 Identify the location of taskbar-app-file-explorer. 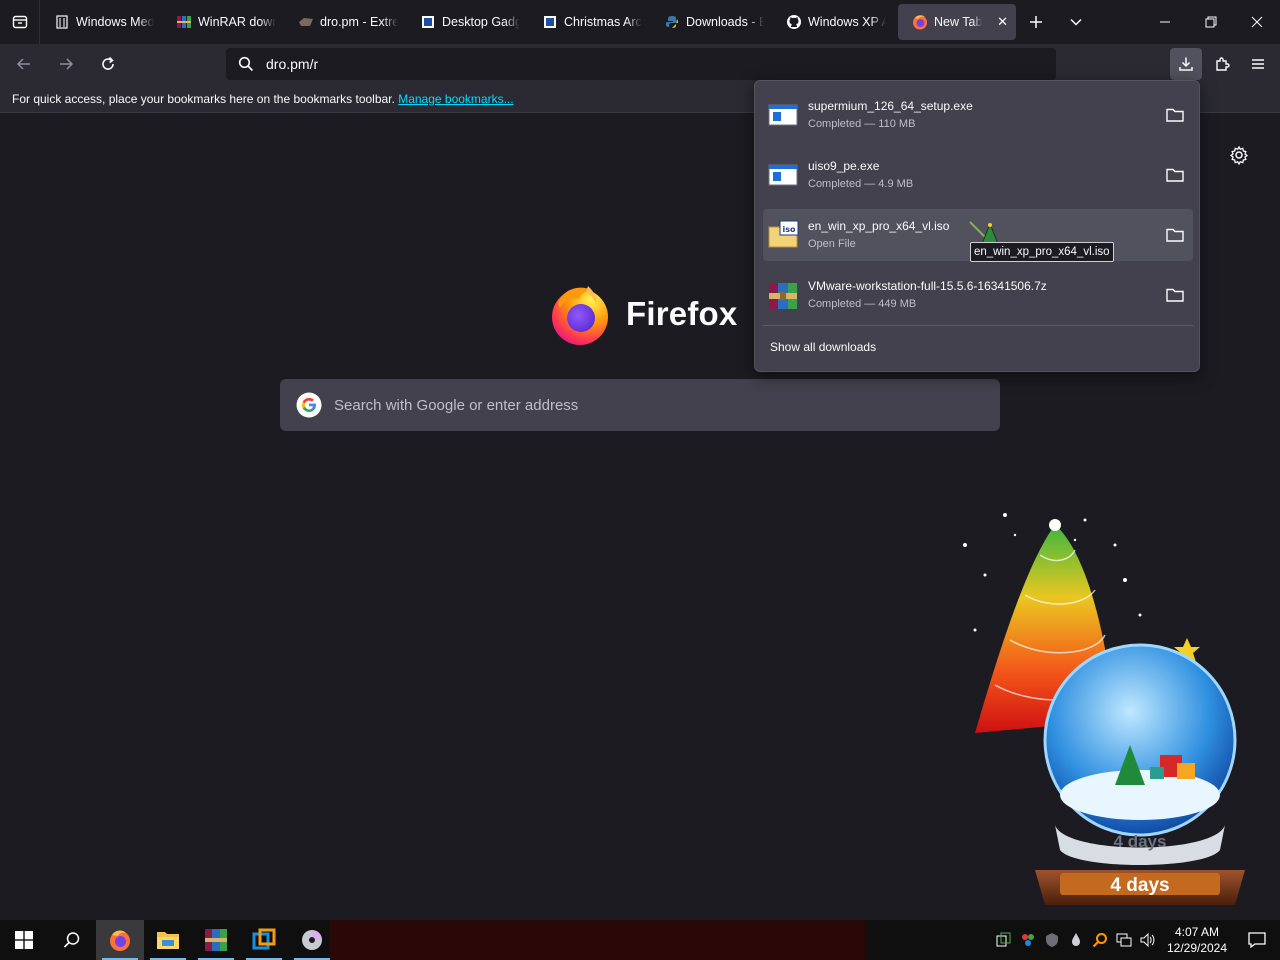
(168, 940).